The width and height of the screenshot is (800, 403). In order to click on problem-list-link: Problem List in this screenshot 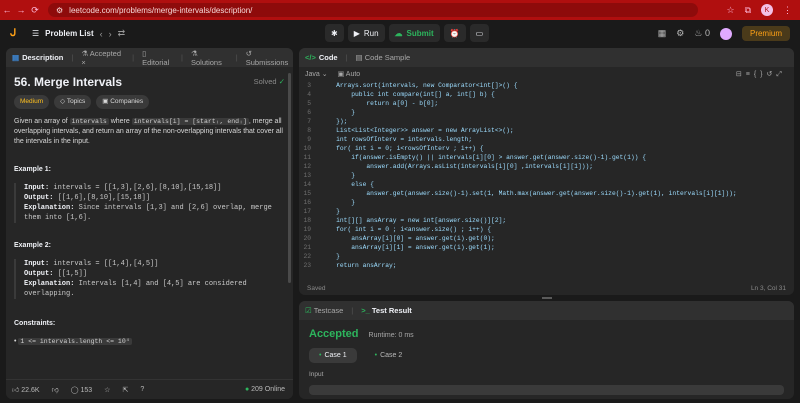, I will do `click(69, 33)`.